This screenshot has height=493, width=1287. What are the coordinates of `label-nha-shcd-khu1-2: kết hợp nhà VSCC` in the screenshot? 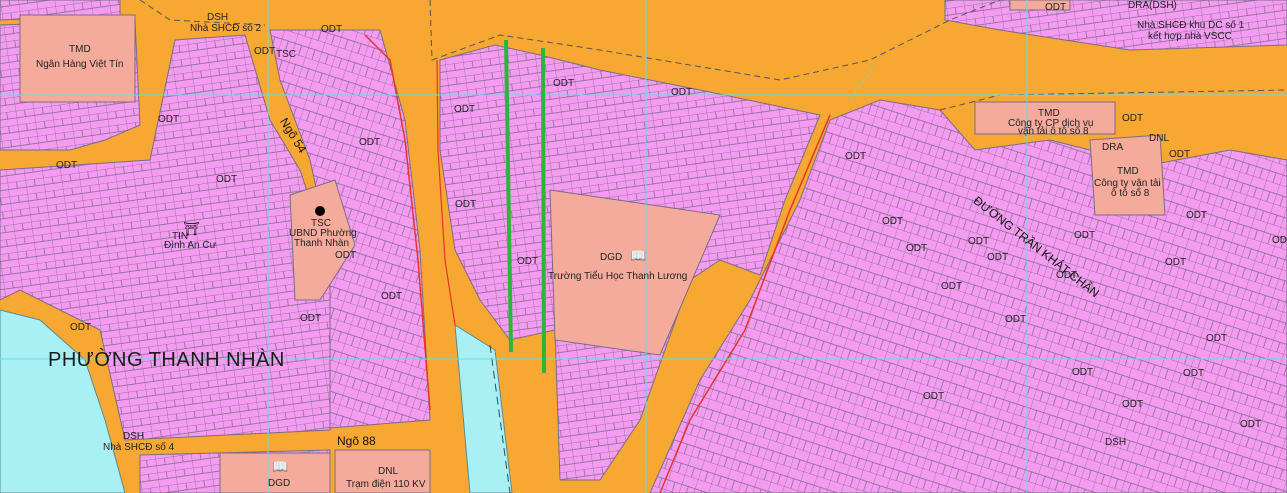 It's located at (1190, 36).